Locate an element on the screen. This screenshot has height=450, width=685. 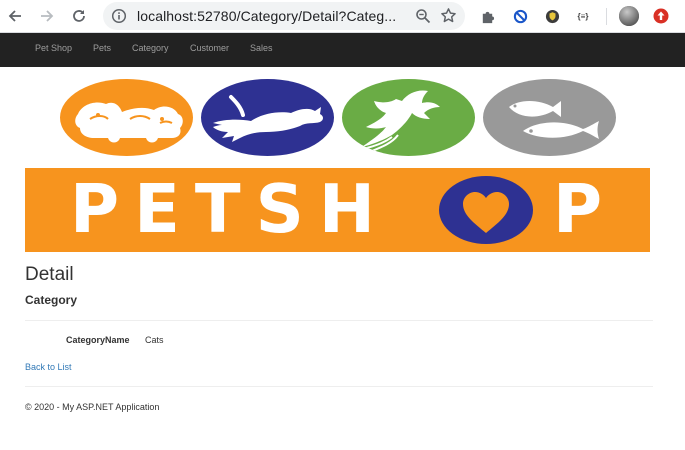
bird-oval is located at coordinates (408, 117).